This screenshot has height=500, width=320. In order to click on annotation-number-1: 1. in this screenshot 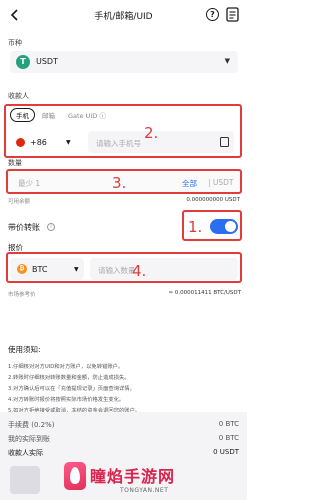, I will do `click(195, 227)`.